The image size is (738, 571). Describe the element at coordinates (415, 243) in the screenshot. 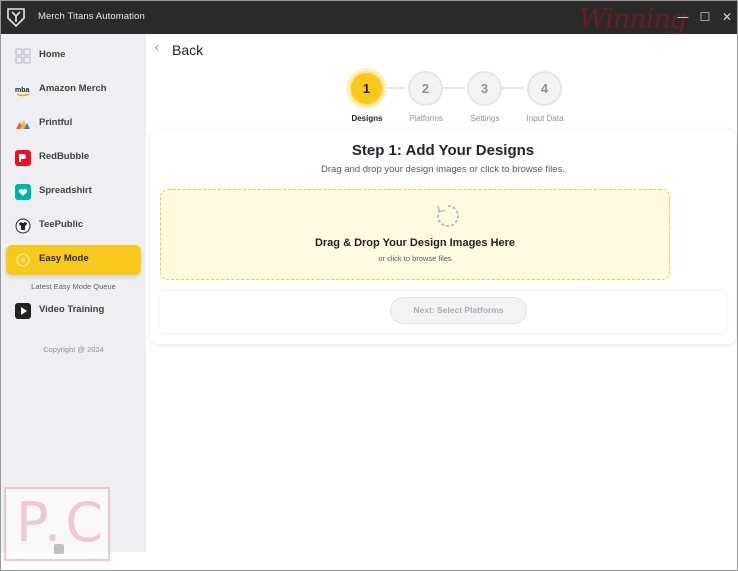

I see `dropzone-title: Drag & Drop Your Design Images Here` at that location.